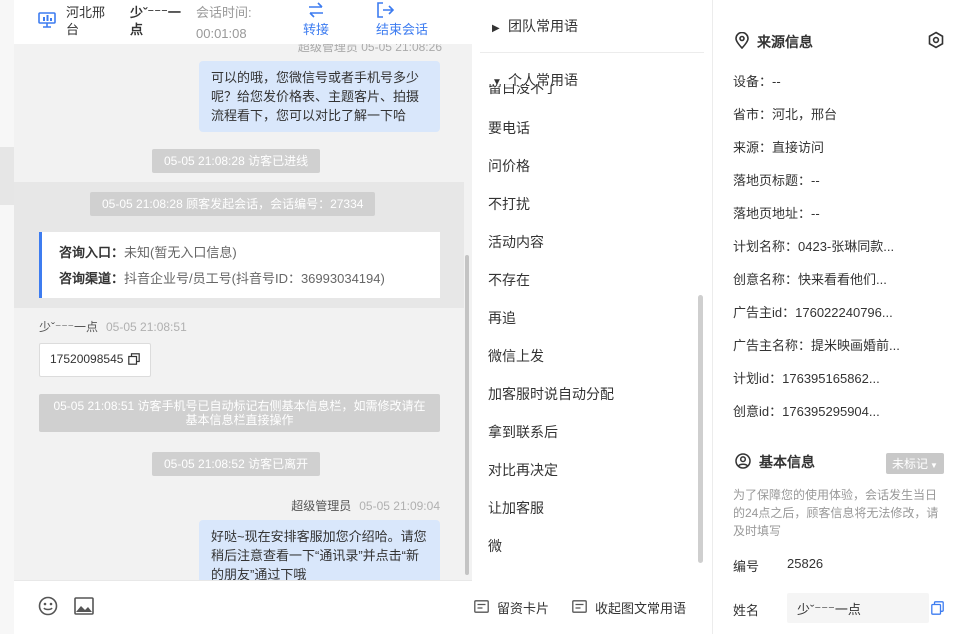 This screenshot has width=964, height=634. What do you see at coordinates (936, 41) in the screenshot?
I see `settings-hex-icon` at bounding box center [936, 41].